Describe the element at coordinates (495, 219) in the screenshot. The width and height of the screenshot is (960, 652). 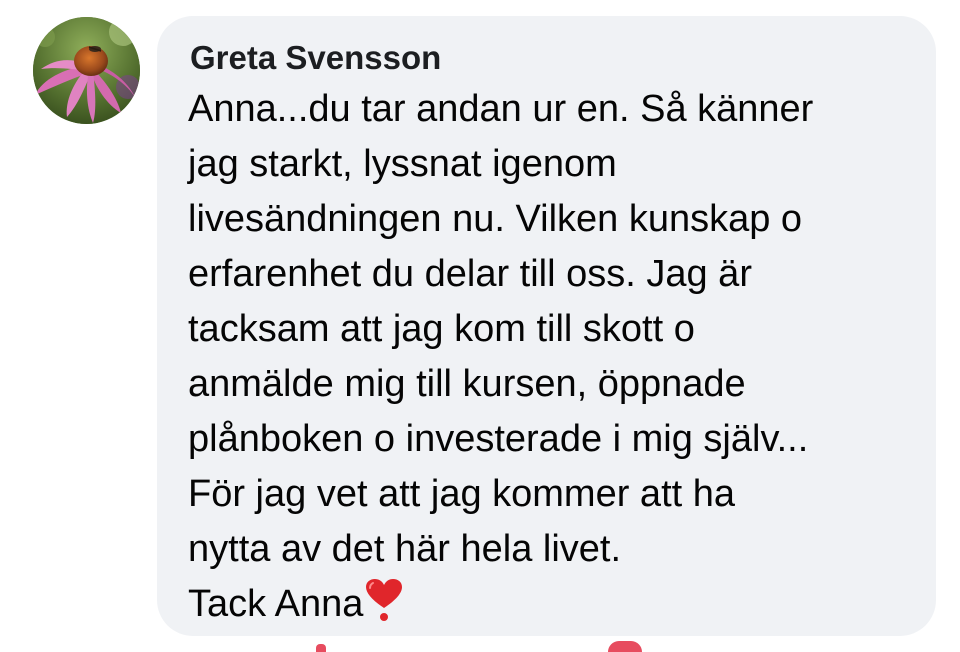
I see `comment-line: livesändningen nu. Vilken kunskap o` at that location.